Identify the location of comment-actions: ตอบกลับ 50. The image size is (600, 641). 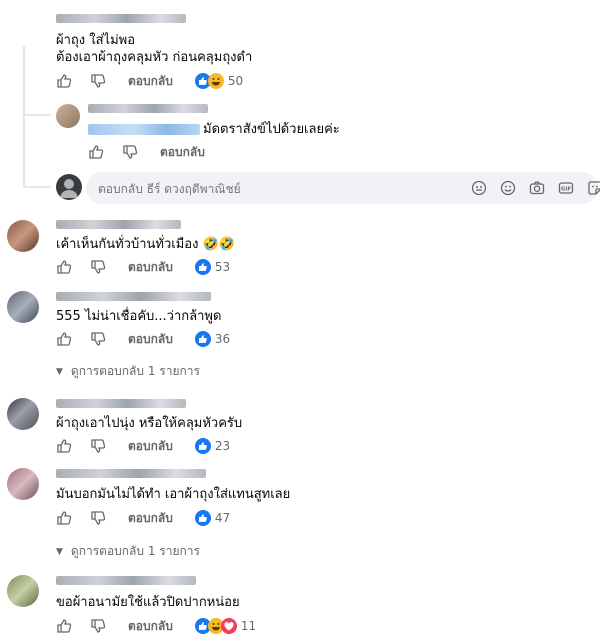
(149, 81).